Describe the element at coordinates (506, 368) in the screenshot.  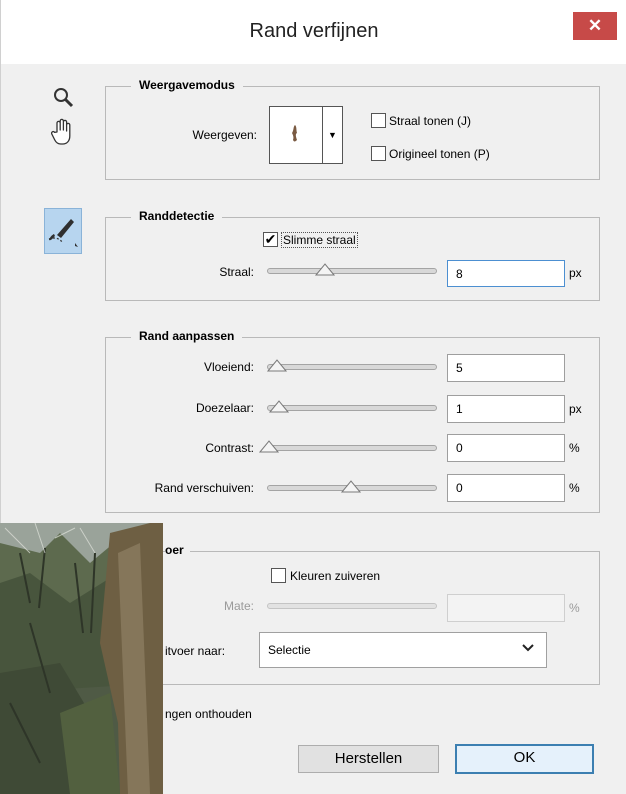
I see `smooth-input: 5` at that location.